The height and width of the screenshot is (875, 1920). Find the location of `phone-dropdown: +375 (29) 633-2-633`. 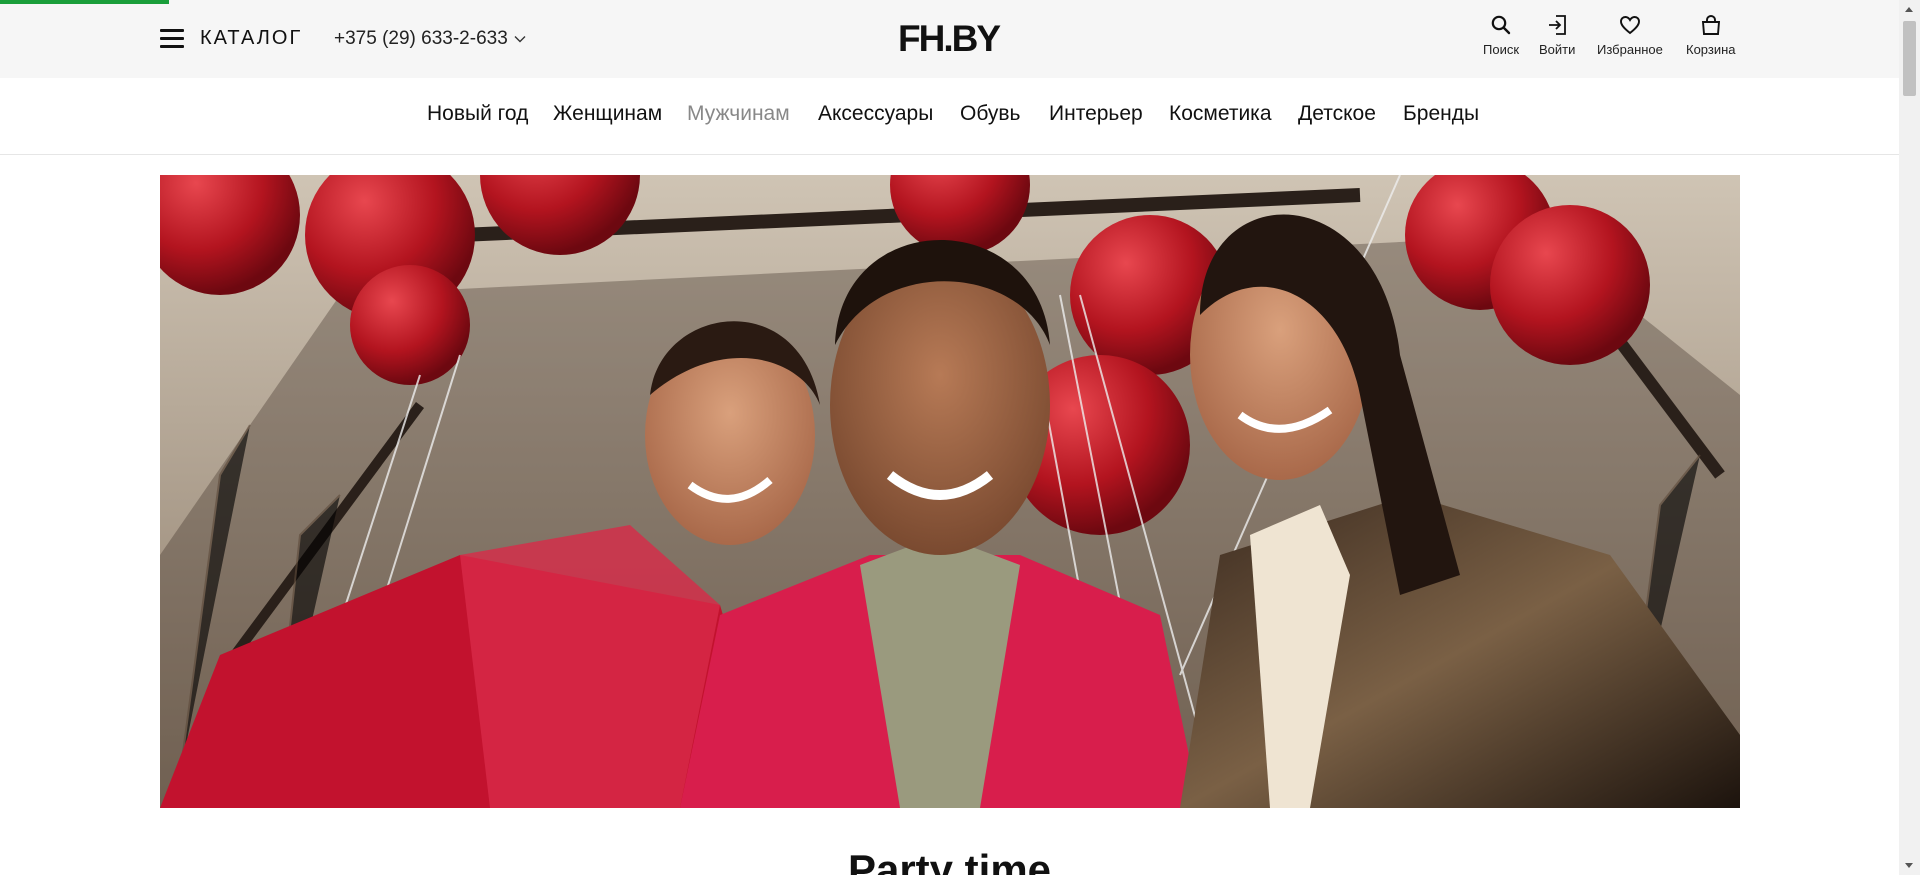

phone-dropdown: +375 (29) 633-2-633 is located at coordinates (430, 39).